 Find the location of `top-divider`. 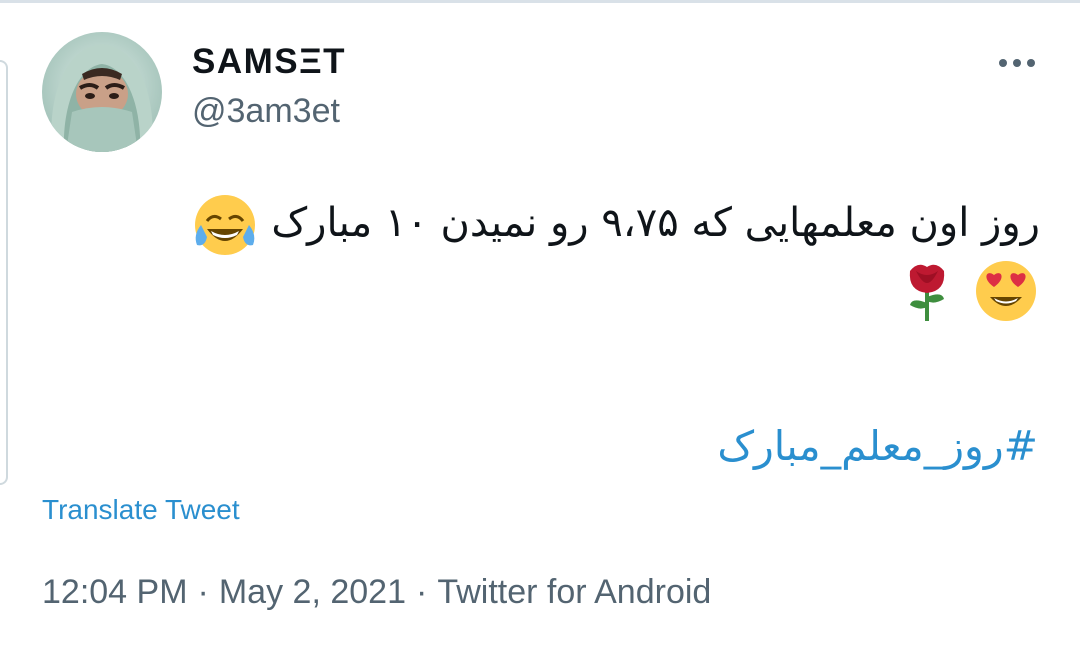

top-divider is located at coordinates (540, 1).